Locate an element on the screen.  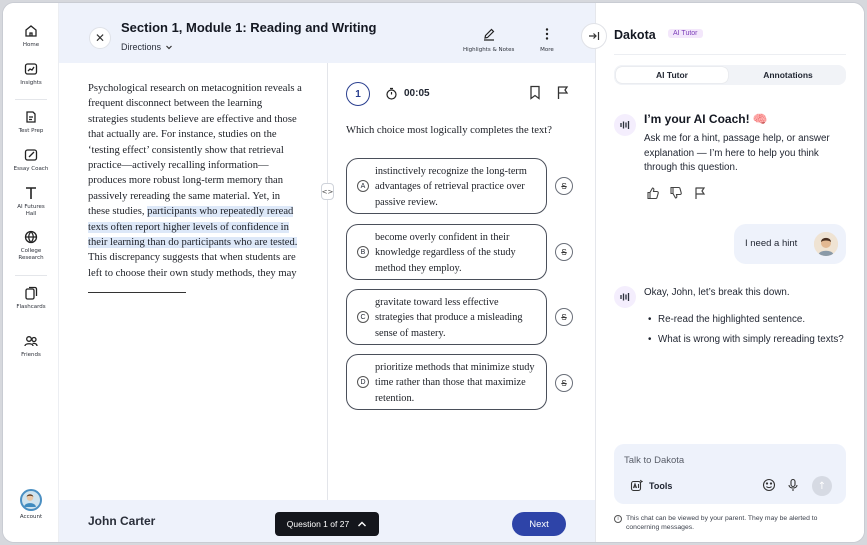
pen-icon is located at coordinates (489, 34).